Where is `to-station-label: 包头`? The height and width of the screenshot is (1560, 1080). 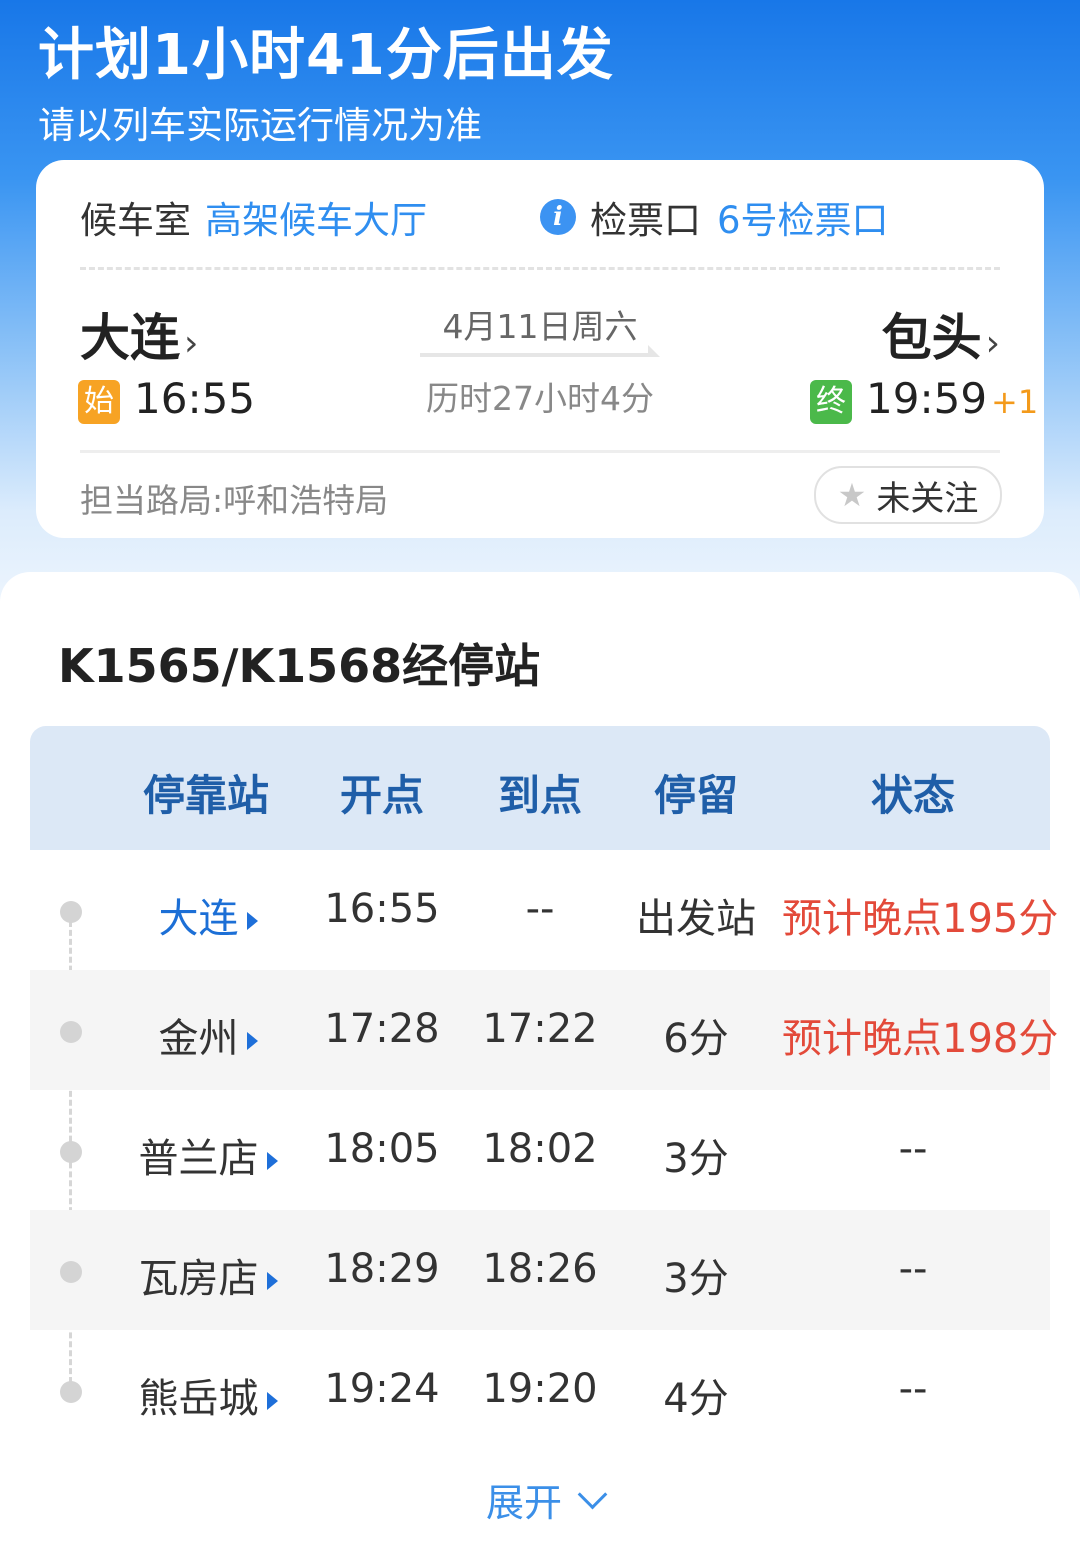
to-station-label: 包头 is located at coordinates (931, 338).